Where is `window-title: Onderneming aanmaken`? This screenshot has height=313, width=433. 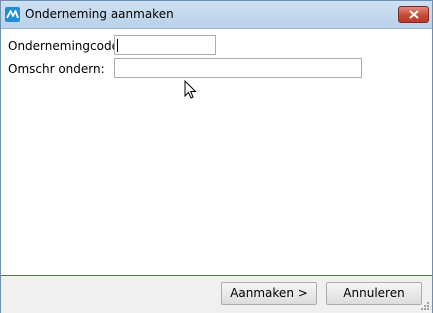
window-title: Onderneming aanmaken is located at coordinates (99, 14).